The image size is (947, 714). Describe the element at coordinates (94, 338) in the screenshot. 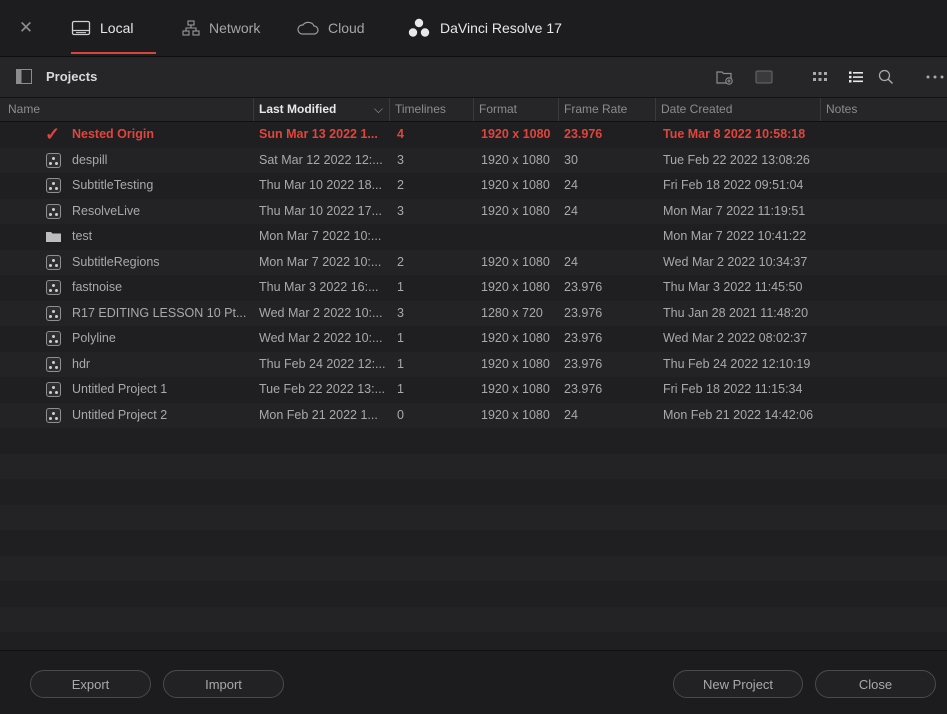

I see `project-name: Polyline` at that location.